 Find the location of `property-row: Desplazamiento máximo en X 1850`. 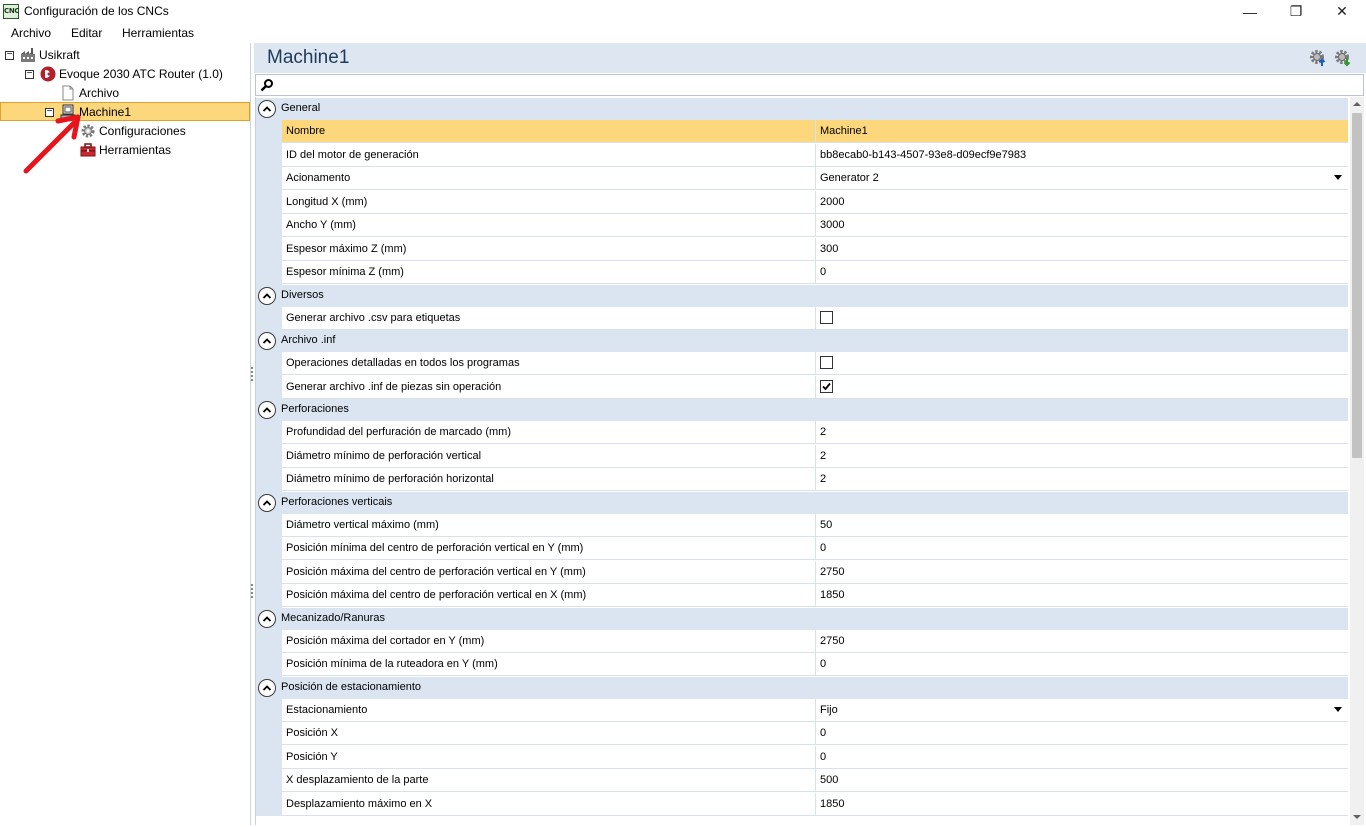

property-row: Desplazamiento máximo en X 1850 is located at coordinates (815, 804).